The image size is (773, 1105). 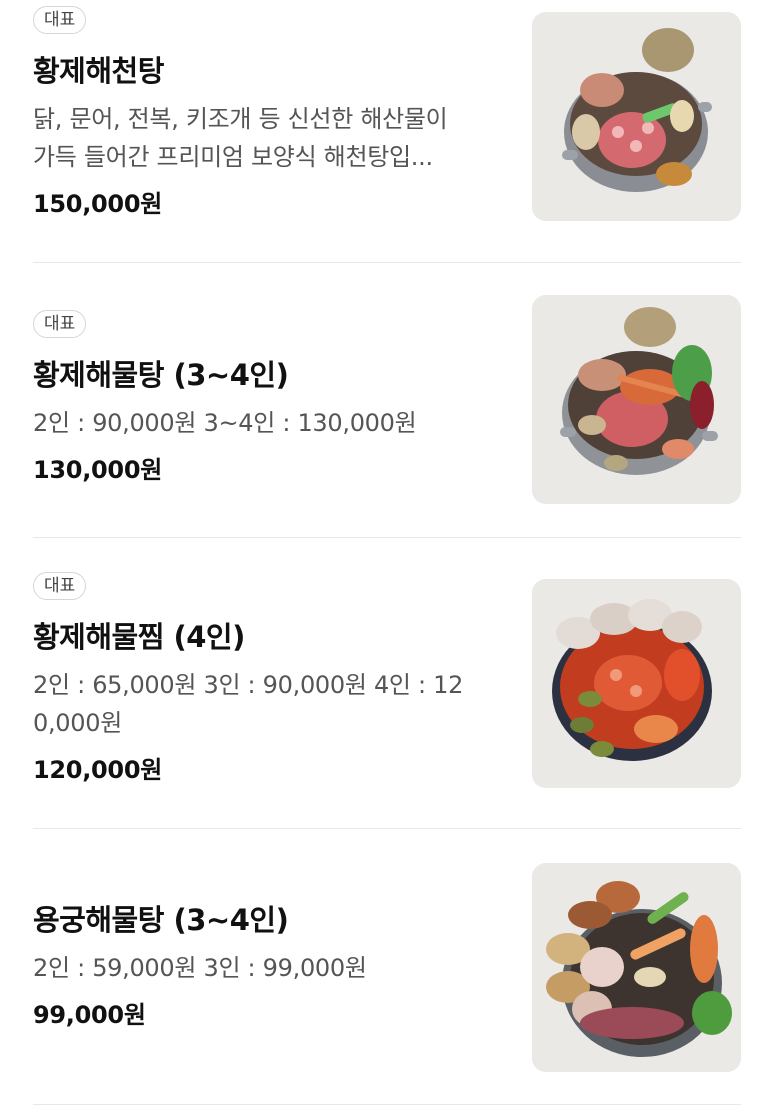 I want to click on seafood-stew-photo-icon, so click(x=636, y=399).